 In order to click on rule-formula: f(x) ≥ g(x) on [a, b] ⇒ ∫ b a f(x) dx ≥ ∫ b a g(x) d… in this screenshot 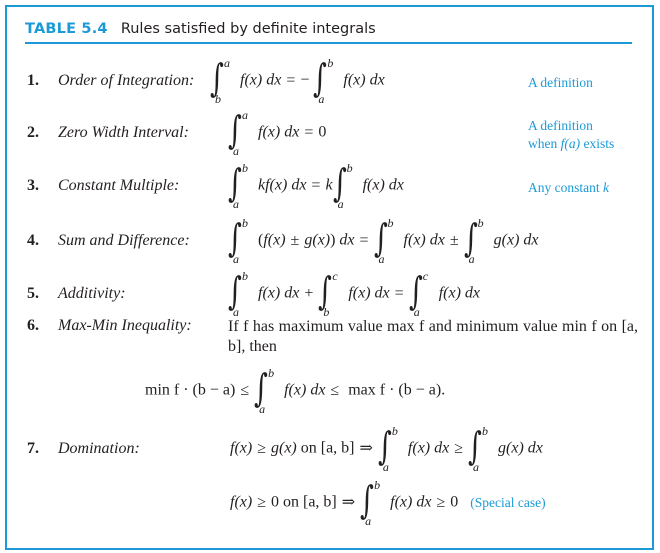, I will do `click(386, 449)`.